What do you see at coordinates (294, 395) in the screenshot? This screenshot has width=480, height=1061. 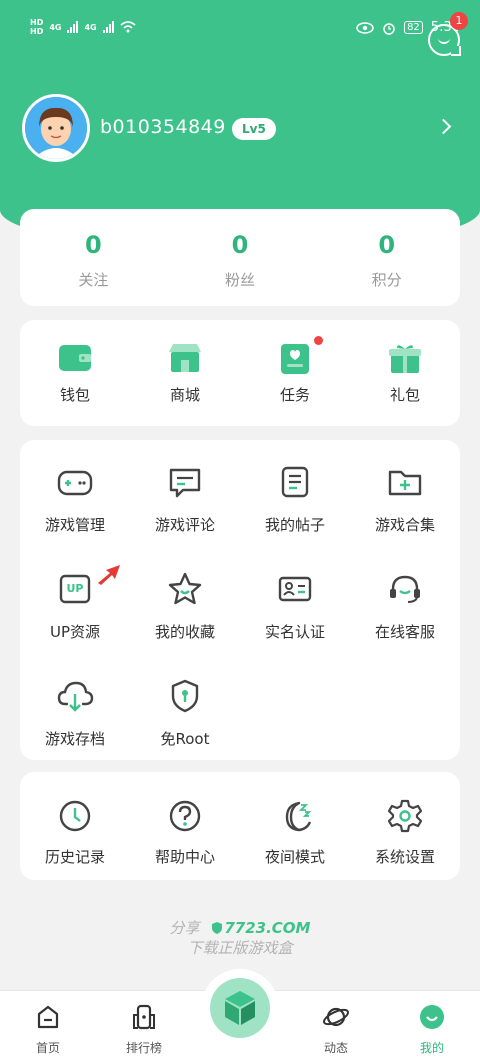 I see `quick-action-label: 任务` at bounding box center [294, 395].